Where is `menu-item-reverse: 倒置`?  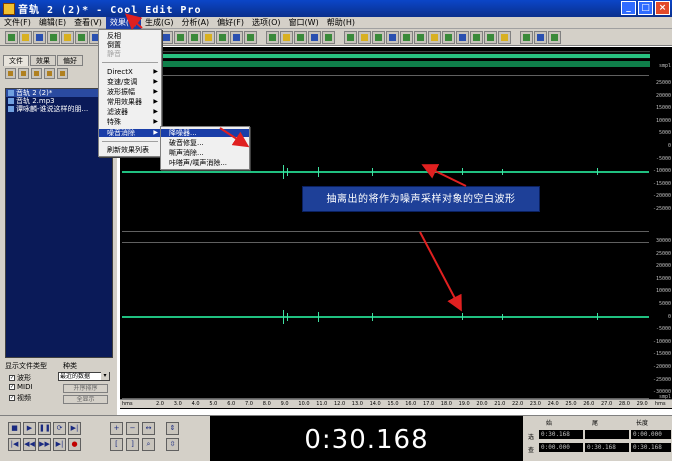 menu-item-reverse: 倒置 is located at coordinates (130, 45).